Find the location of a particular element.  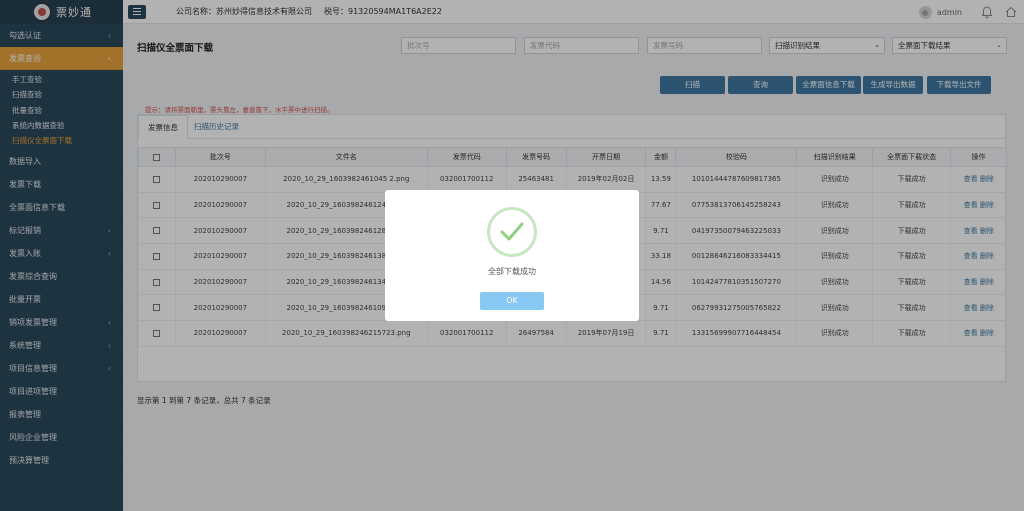

dialog-message: 全部下载成功 is located at coordinates (512, 271).